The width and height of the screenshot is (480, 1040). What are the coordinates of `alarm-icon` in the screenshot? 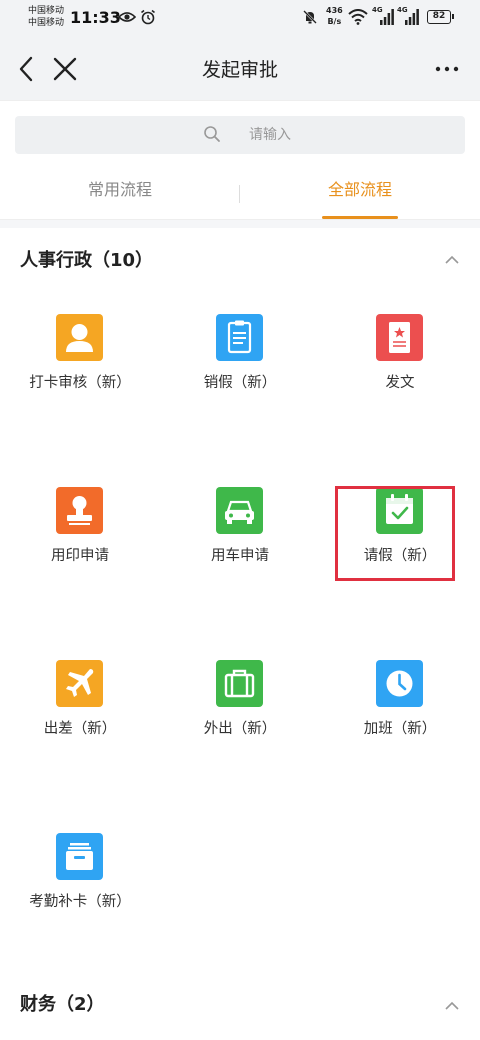 It's located at (148, 19).